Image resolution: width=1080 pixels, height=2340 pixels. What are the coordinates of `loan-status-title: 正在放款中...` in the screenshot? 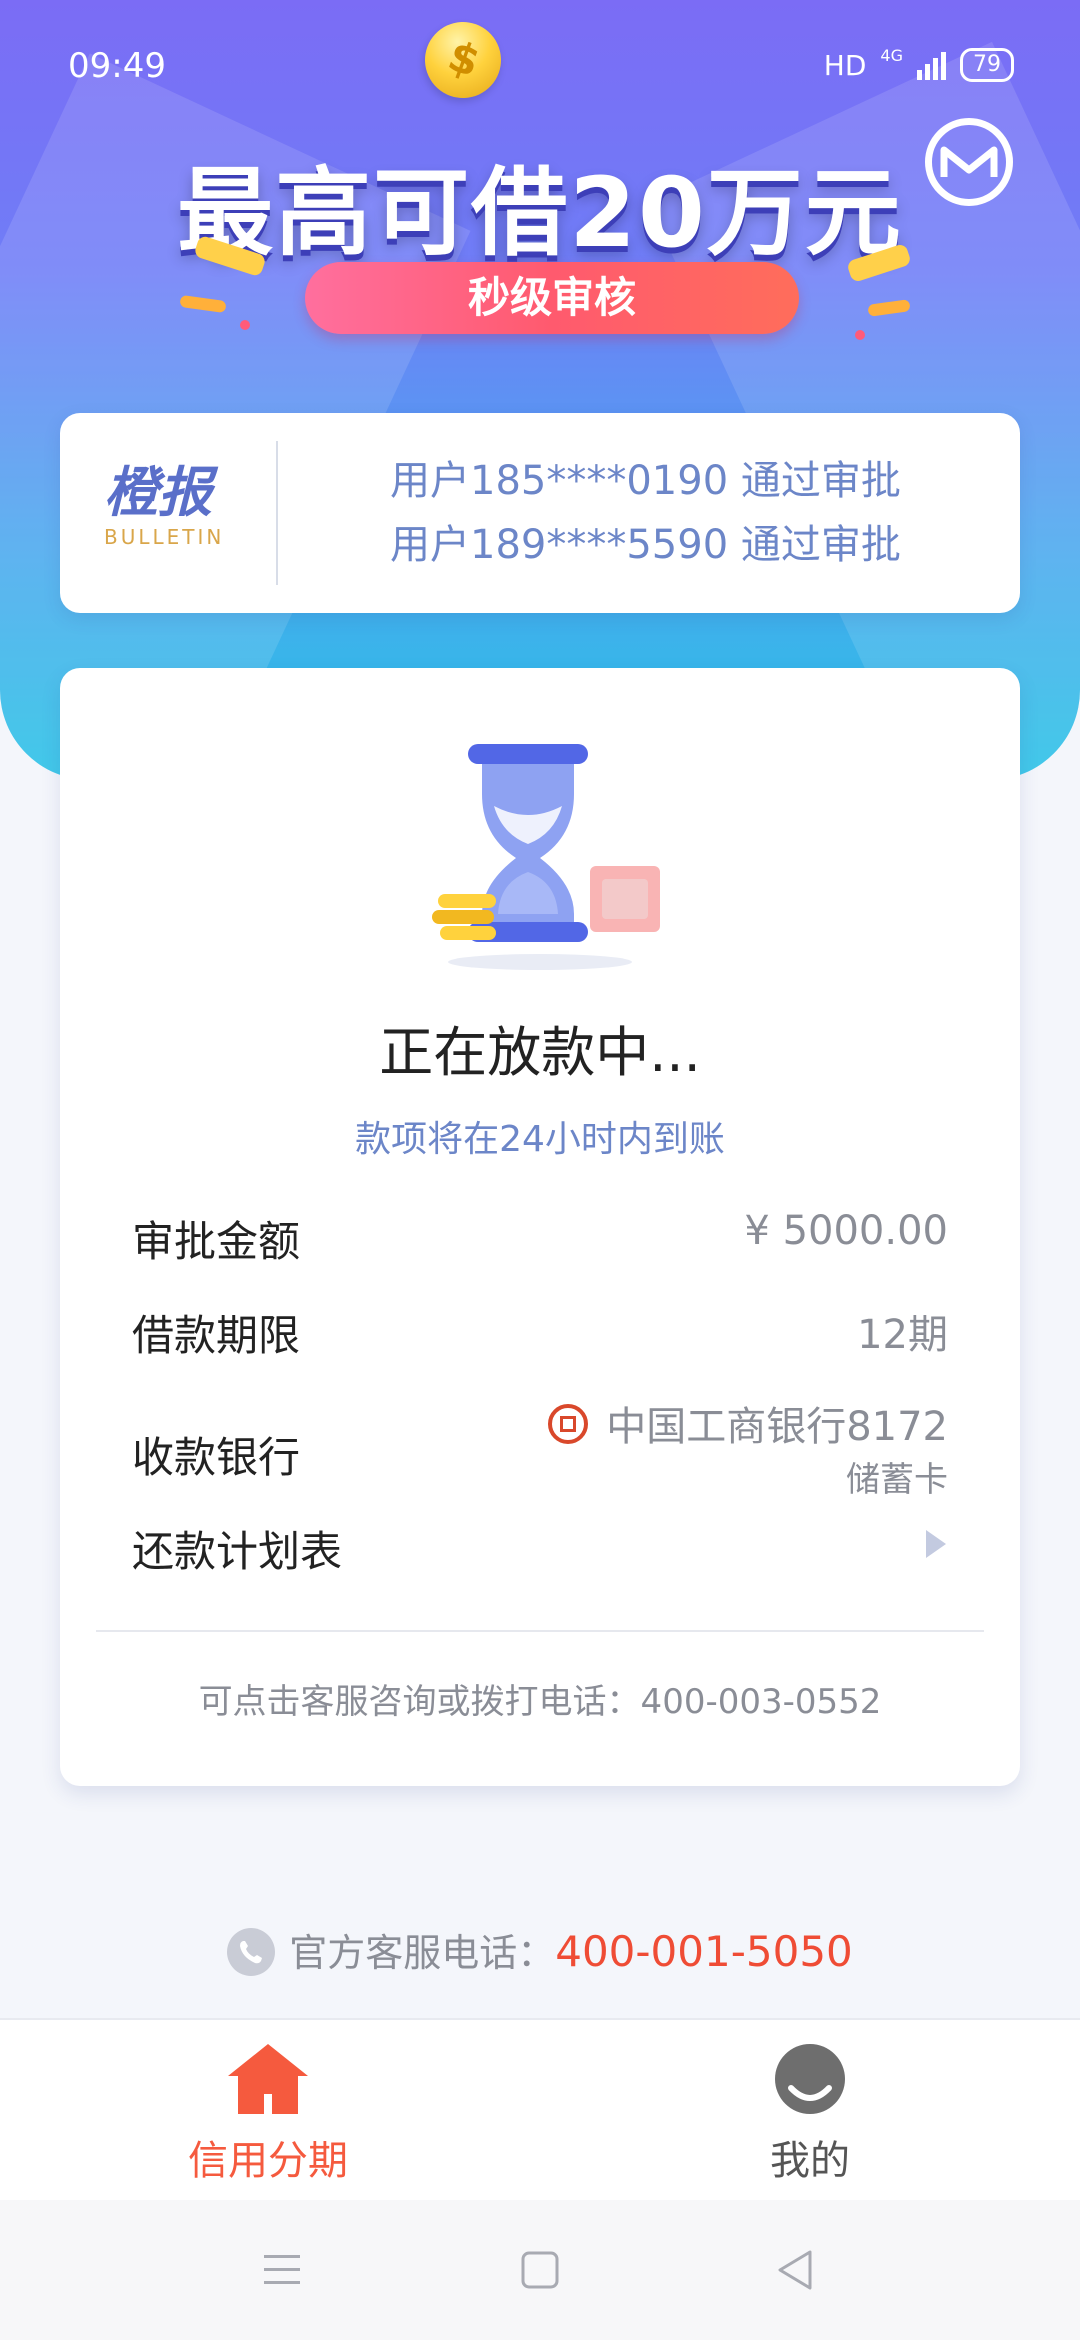 It's located at (540, 1052).